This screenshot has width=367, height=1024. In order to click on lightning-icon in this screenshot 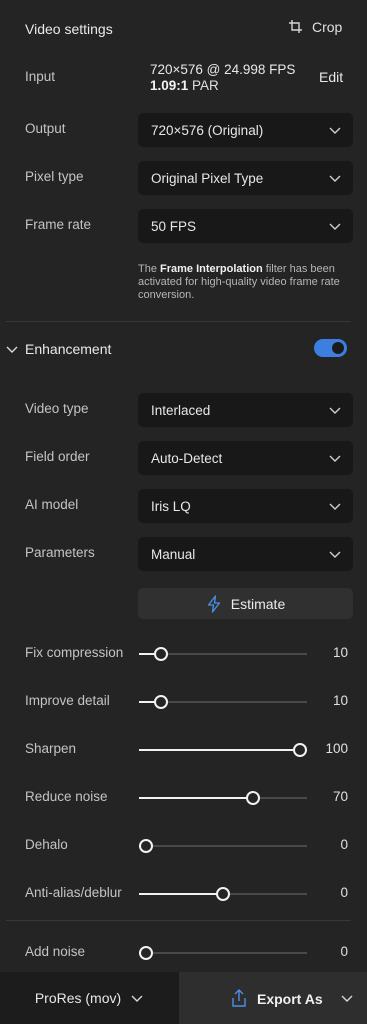, I will do `click(213, 603)`.